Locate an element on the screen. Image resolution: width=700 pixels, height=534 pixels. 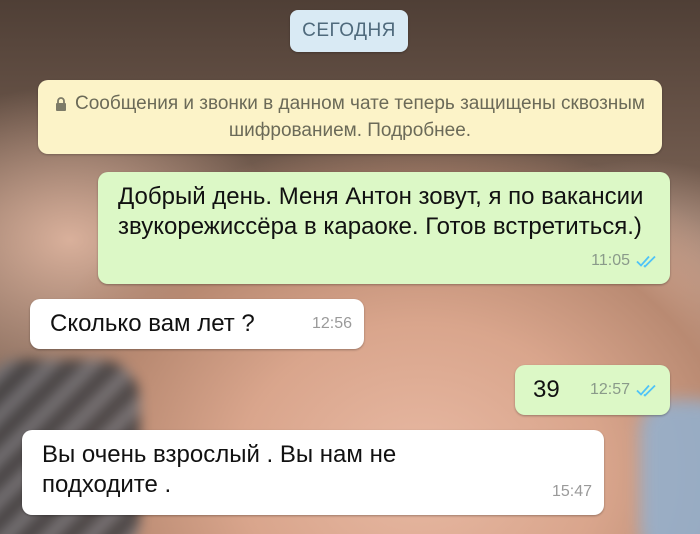
lock-icon is located at coordinates (60, 104).